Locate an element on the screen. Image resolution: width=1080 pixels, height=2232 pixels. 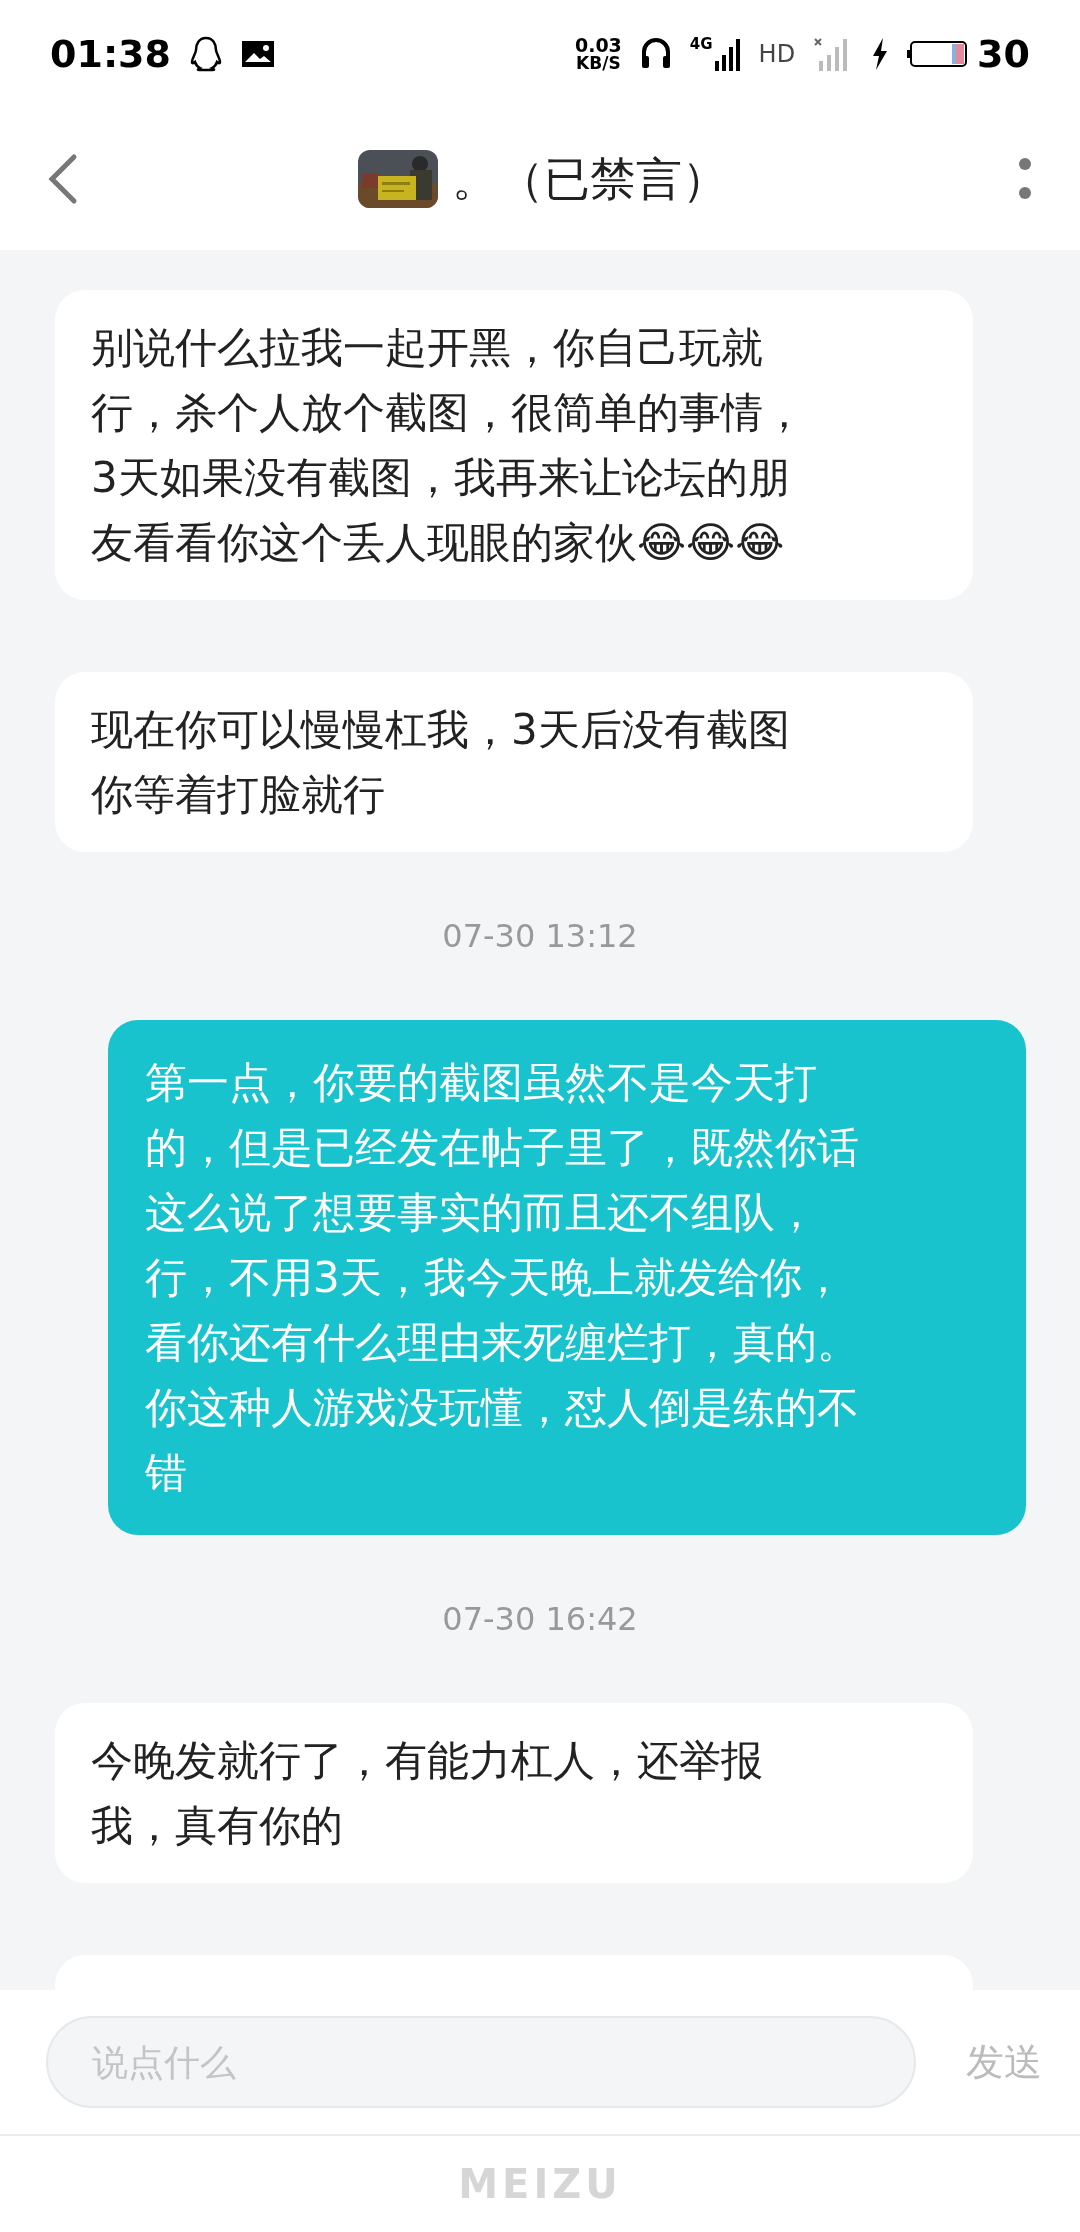
speed-value: 0.03 is located at coordinates (598, 45).